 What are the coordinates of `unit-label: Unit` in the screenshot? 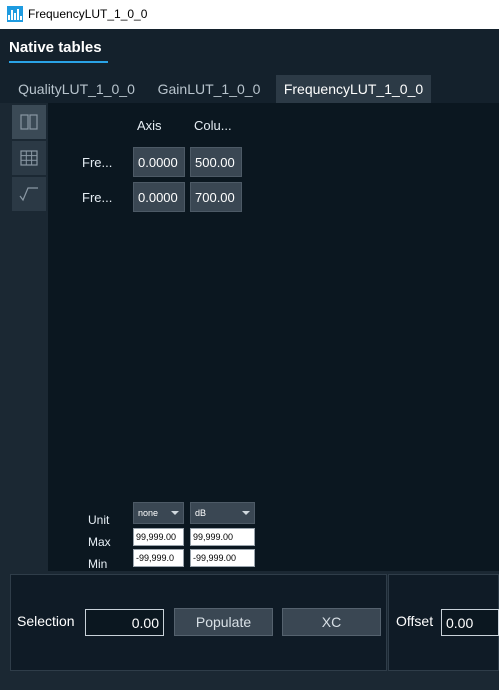 It's located at (99, 520).